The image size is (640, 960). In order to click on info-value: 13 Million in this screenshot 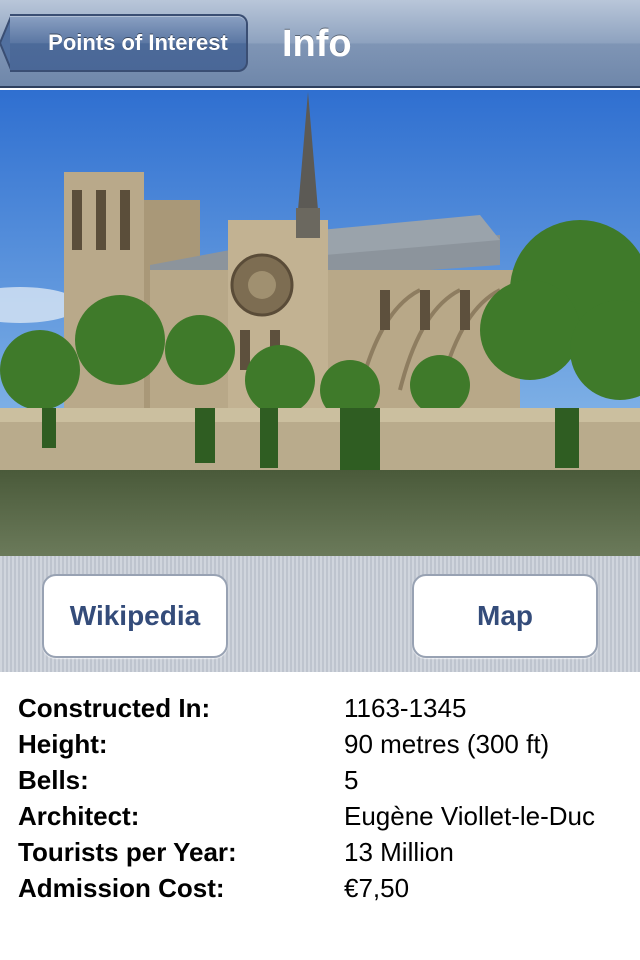, I will do `click(399, 852)`.